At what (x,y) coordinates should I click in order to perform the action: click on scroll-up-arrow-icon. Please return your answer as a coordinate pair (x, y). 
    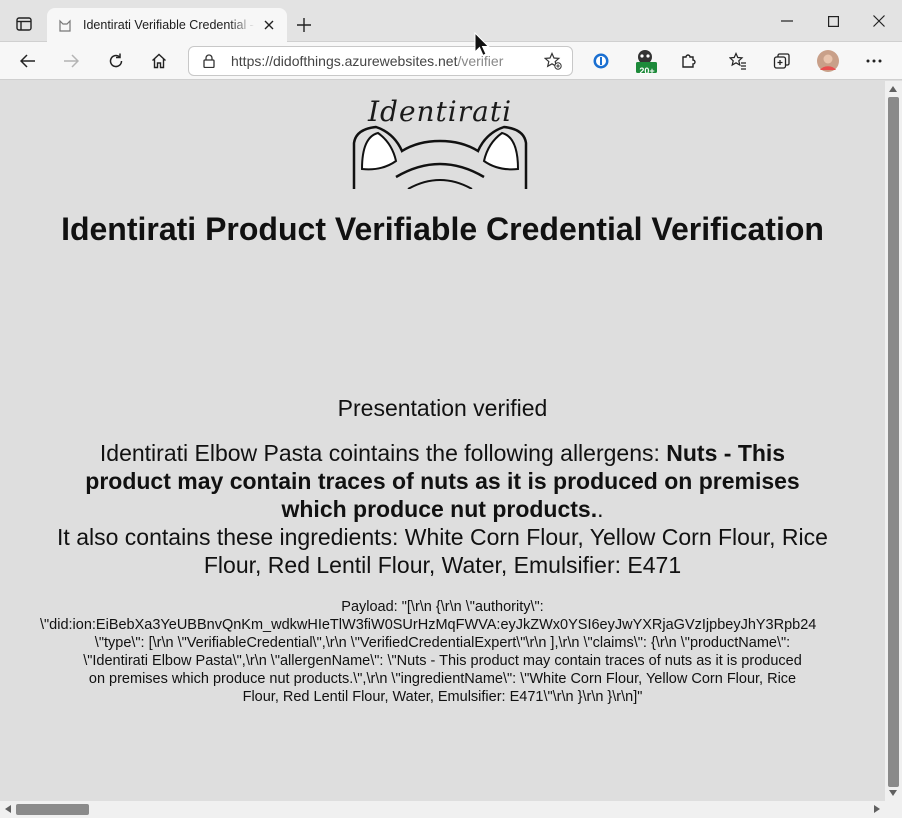
    Looking at the image, I should click on (893, 89).